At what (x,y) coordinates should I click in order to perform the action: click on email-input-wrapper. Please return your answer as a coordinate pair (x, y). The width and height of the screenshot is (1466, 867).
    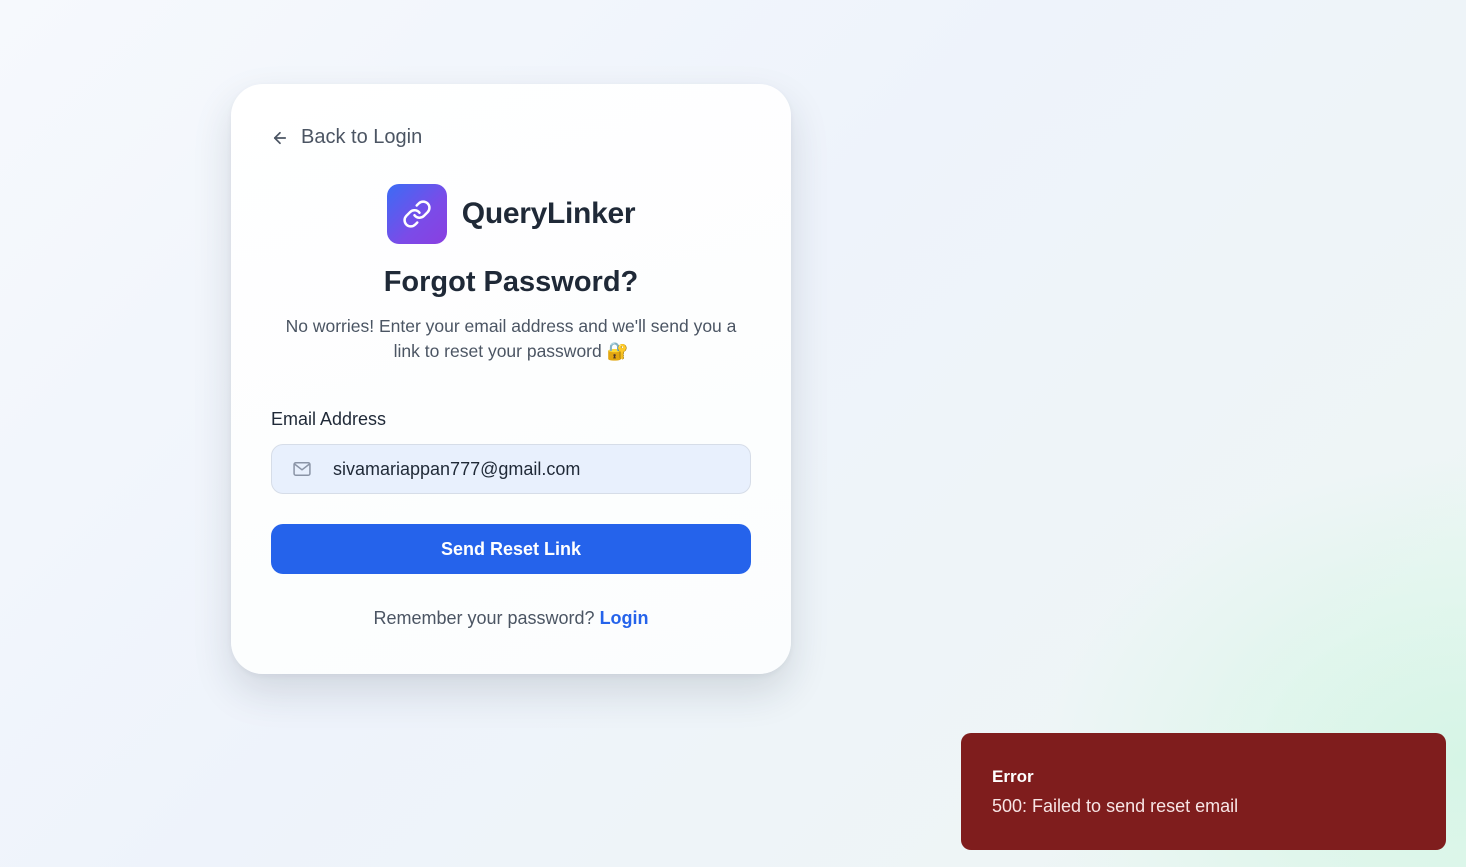
    Looking at the image, I should click on (511, 469).